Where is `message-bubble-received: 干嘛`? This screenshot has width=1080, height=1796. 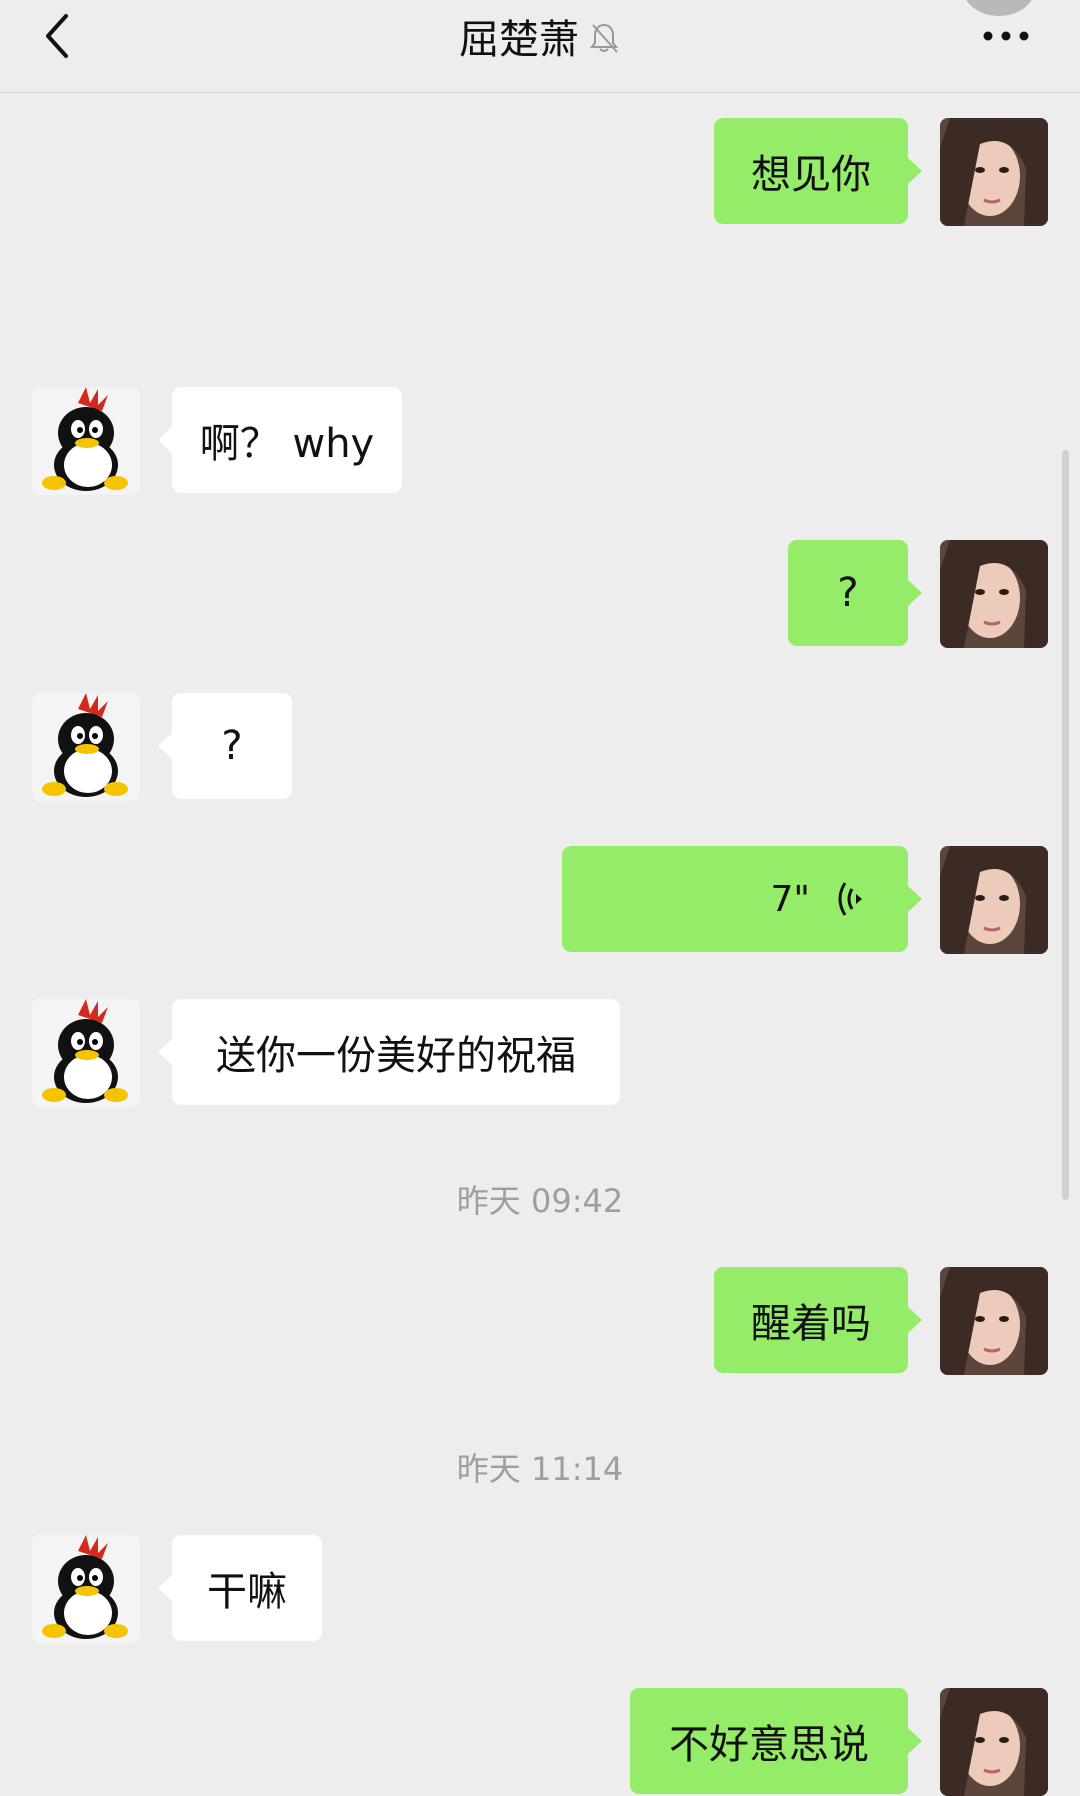
message-bubble-received: 干嘛 is located at coordinates (240, 1588).